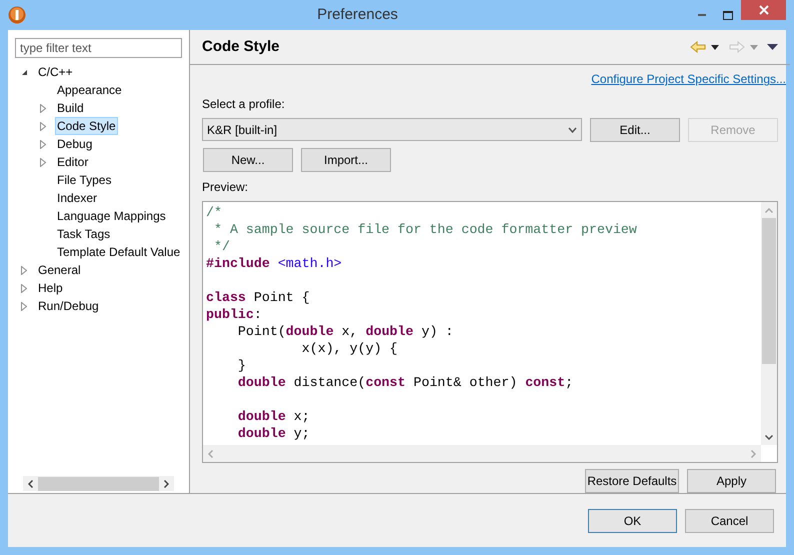 This screenshot has width=794, height=555. Describe the element at coordinates (241, 46) in the screenshot. I see `page-title: Code Style` at that location.